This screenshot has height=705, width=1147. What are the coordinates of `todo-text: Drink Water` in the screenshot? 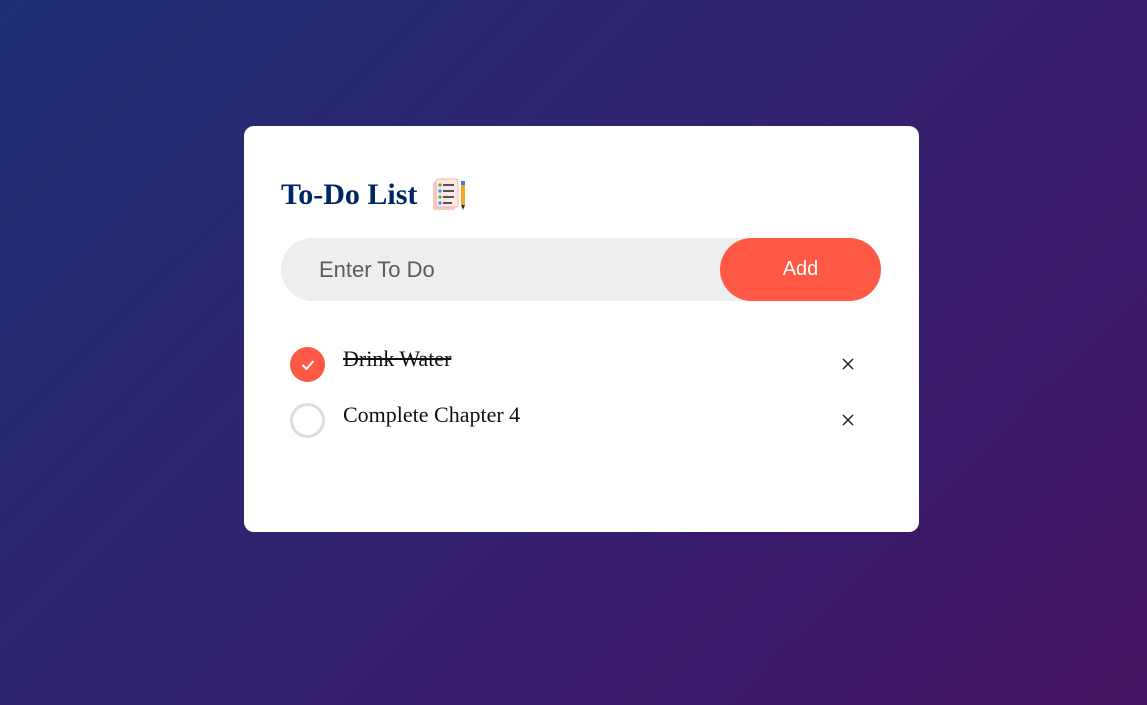 It's located at (397, 358).